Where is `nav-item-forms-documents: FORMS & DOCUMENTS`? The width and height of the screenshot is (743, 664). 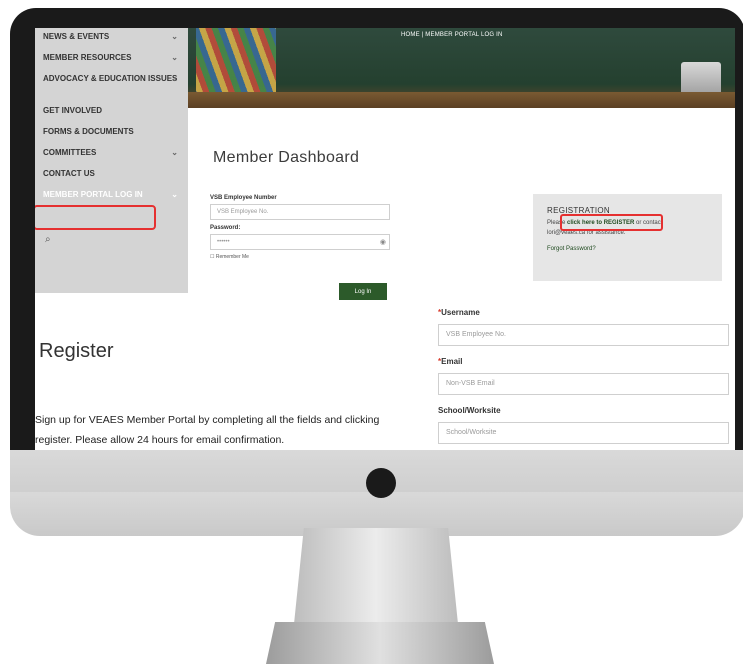
nav-item-forms-documents: FORMS & DOCUMENTS is located at coordinates (111, 133).